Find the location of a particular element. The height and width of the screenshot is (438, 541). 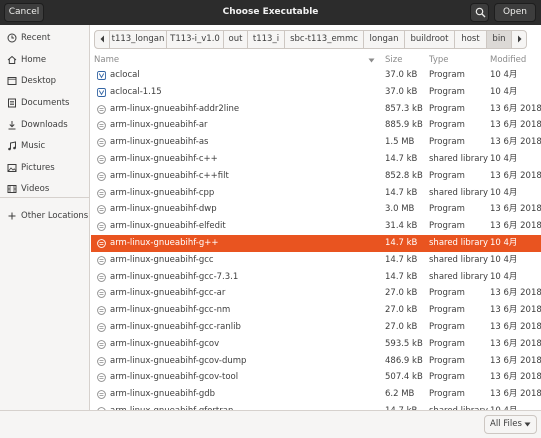

path-crumb-t113-longan: t113_longan is located at coordinates (137, 39).